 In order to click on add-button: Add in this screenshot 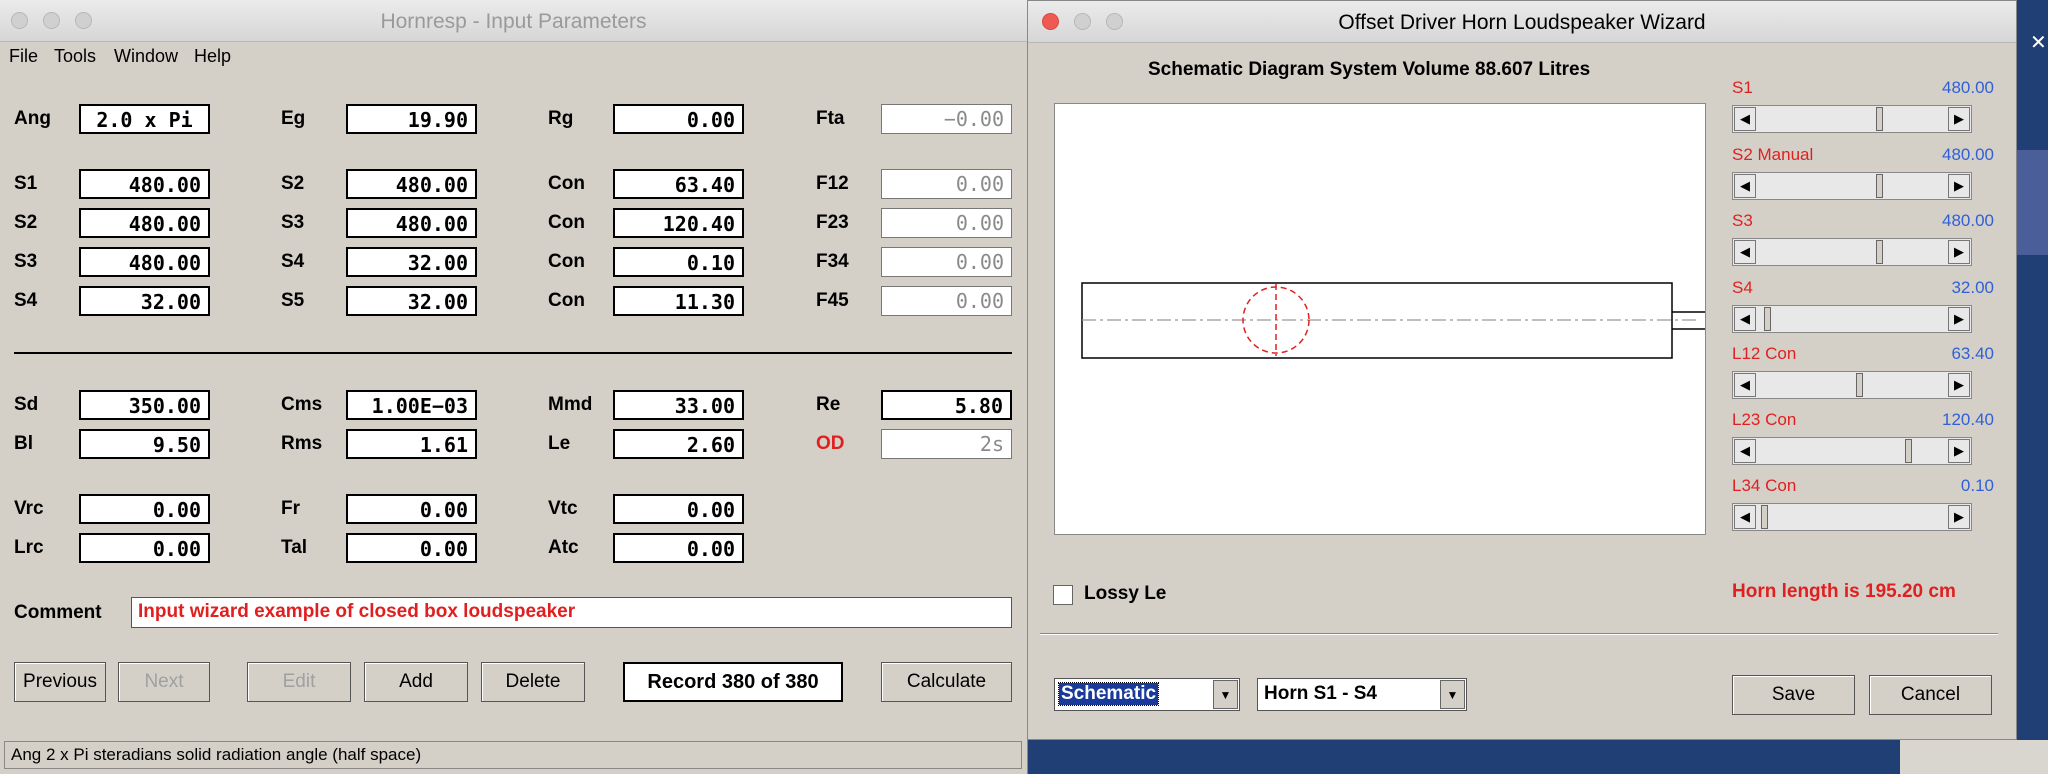, I will do `click(416, 682)`.